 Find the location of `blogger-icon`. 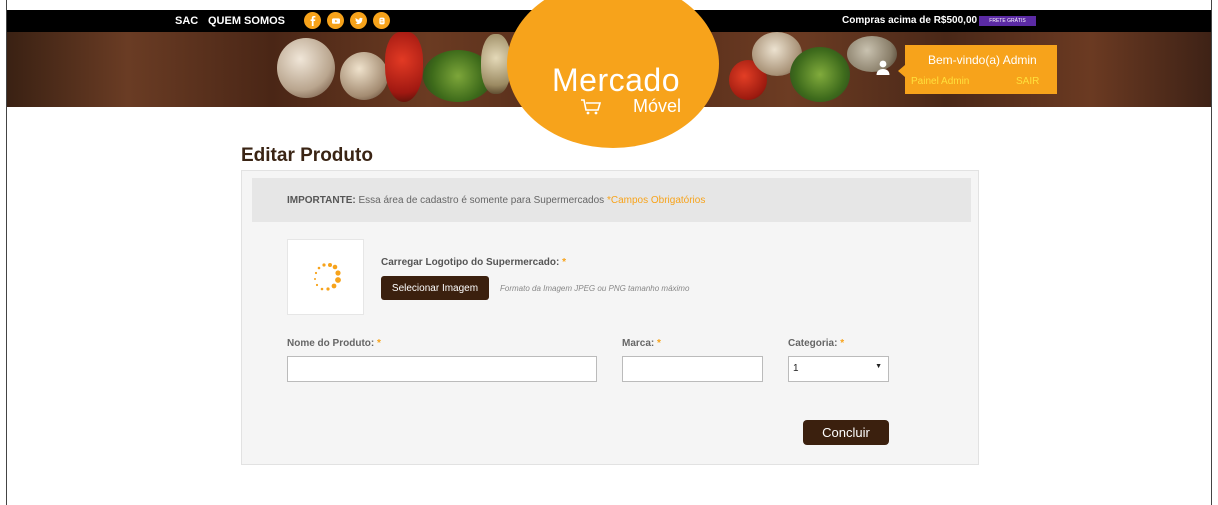

blogger-icon is located at coordinates (381, 20).